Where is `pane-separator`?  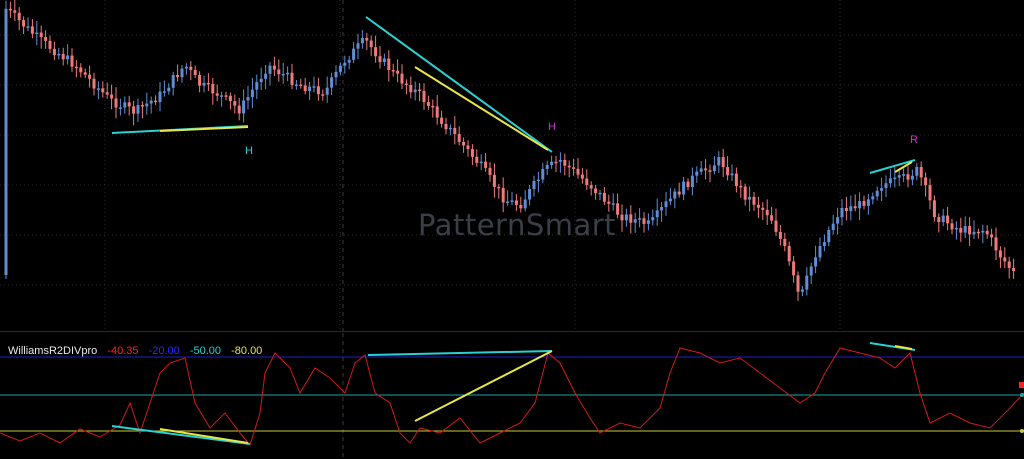
pane-separator is located at coordinates (512, 331).